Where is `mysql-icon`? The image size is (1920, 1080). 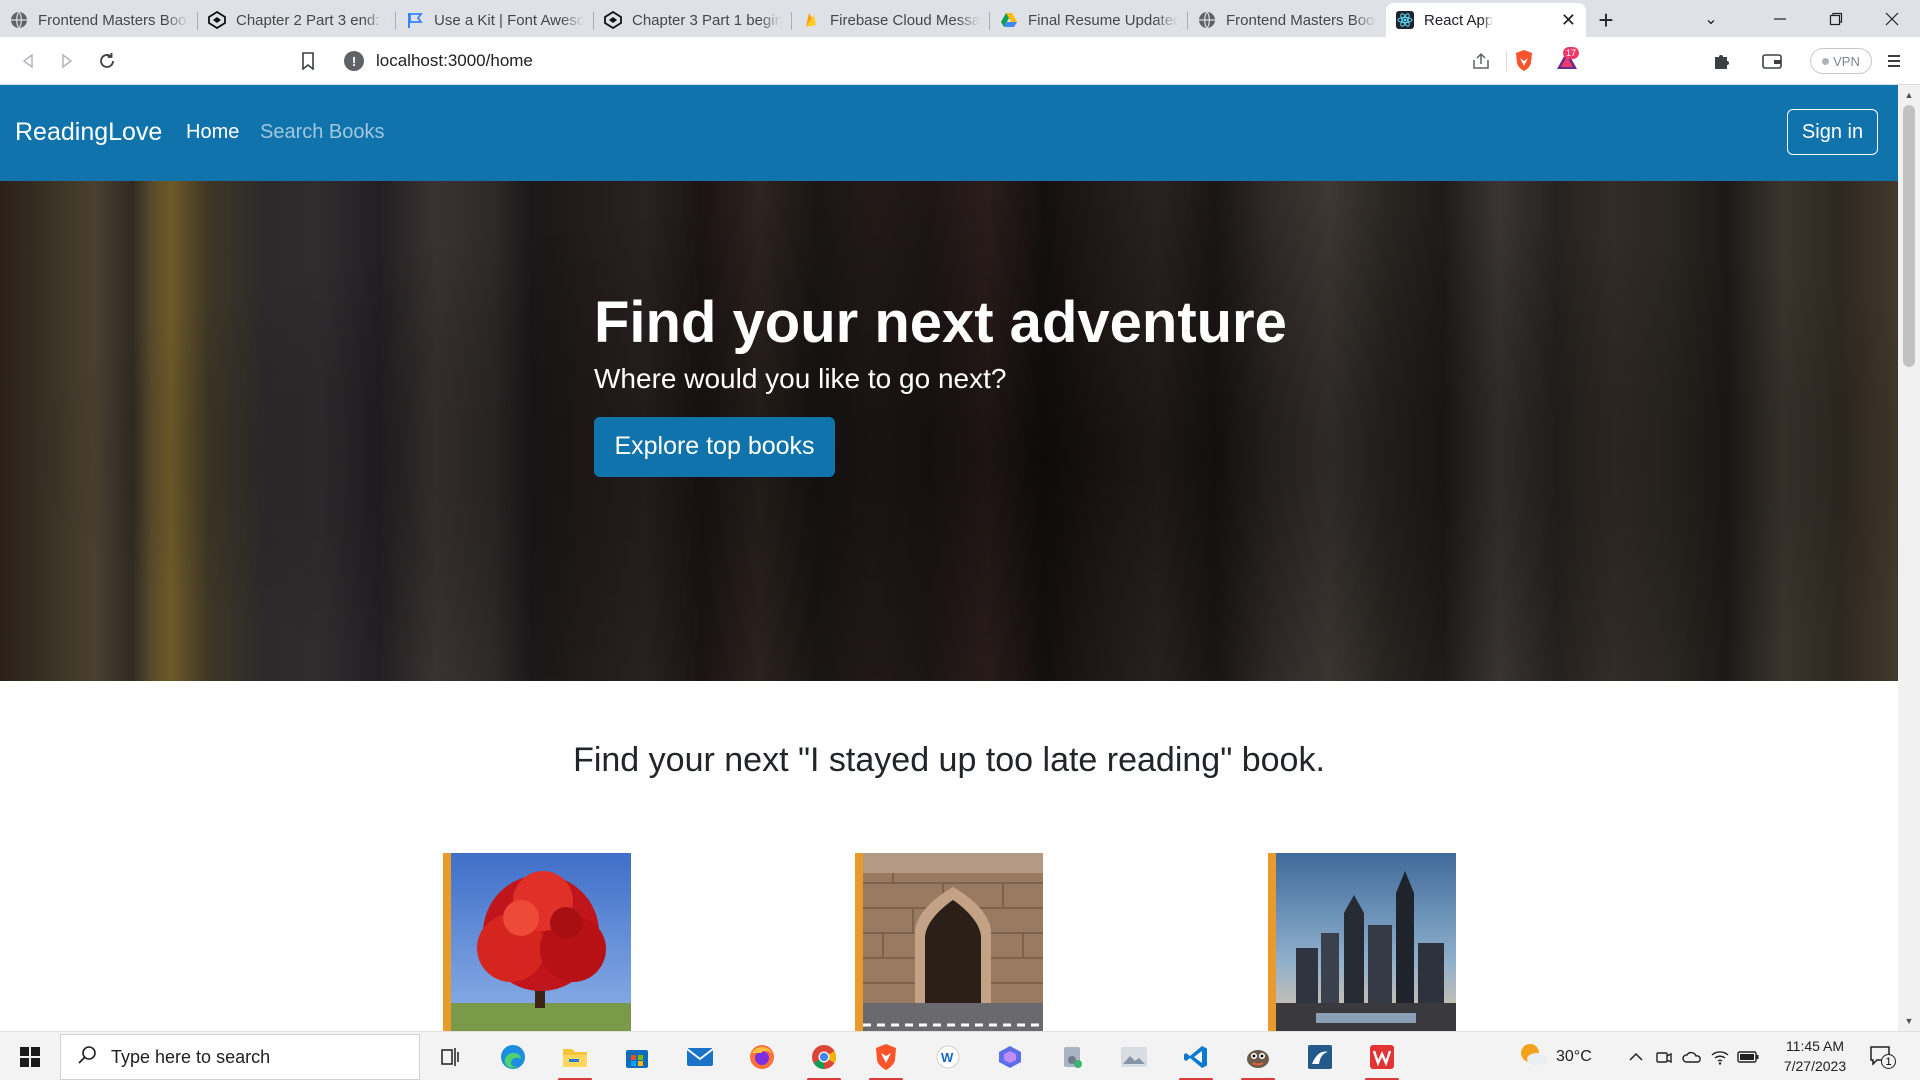
mysql-icon is located at coordinates (1320, 1057).